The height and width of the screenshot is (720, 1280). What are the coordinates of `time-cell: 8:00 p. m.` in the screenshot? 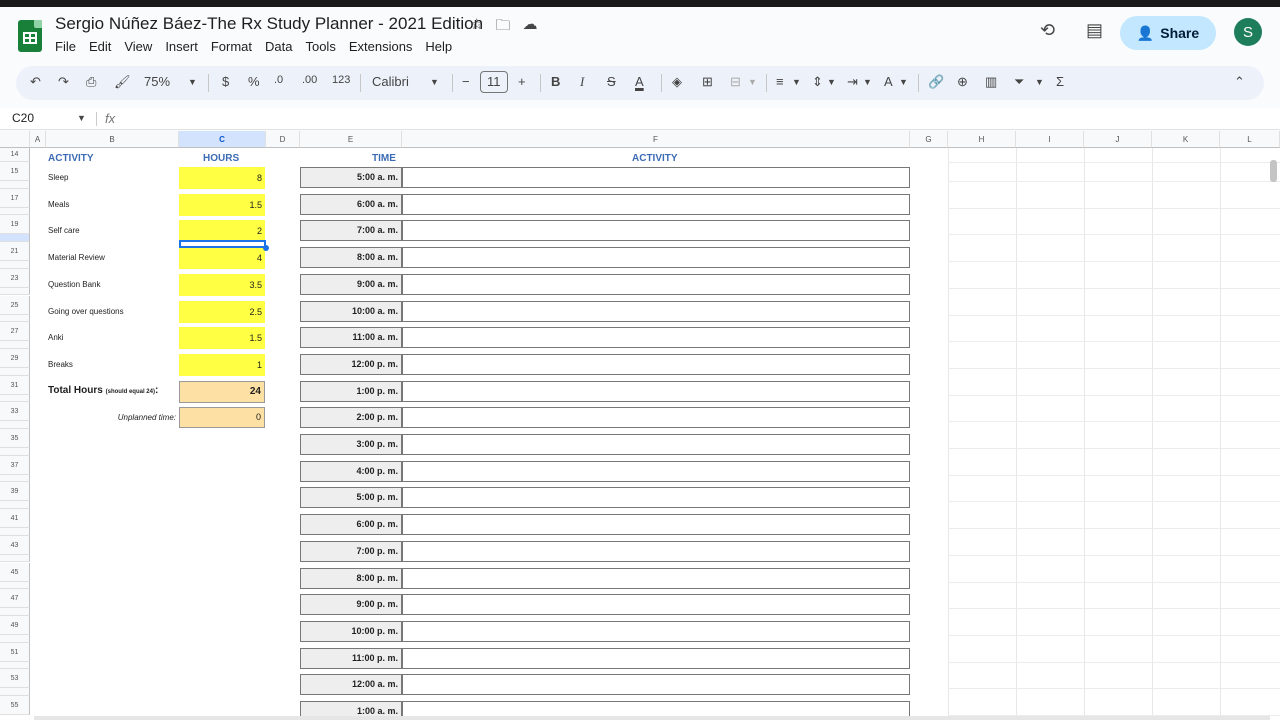 It's located at (351, 578).